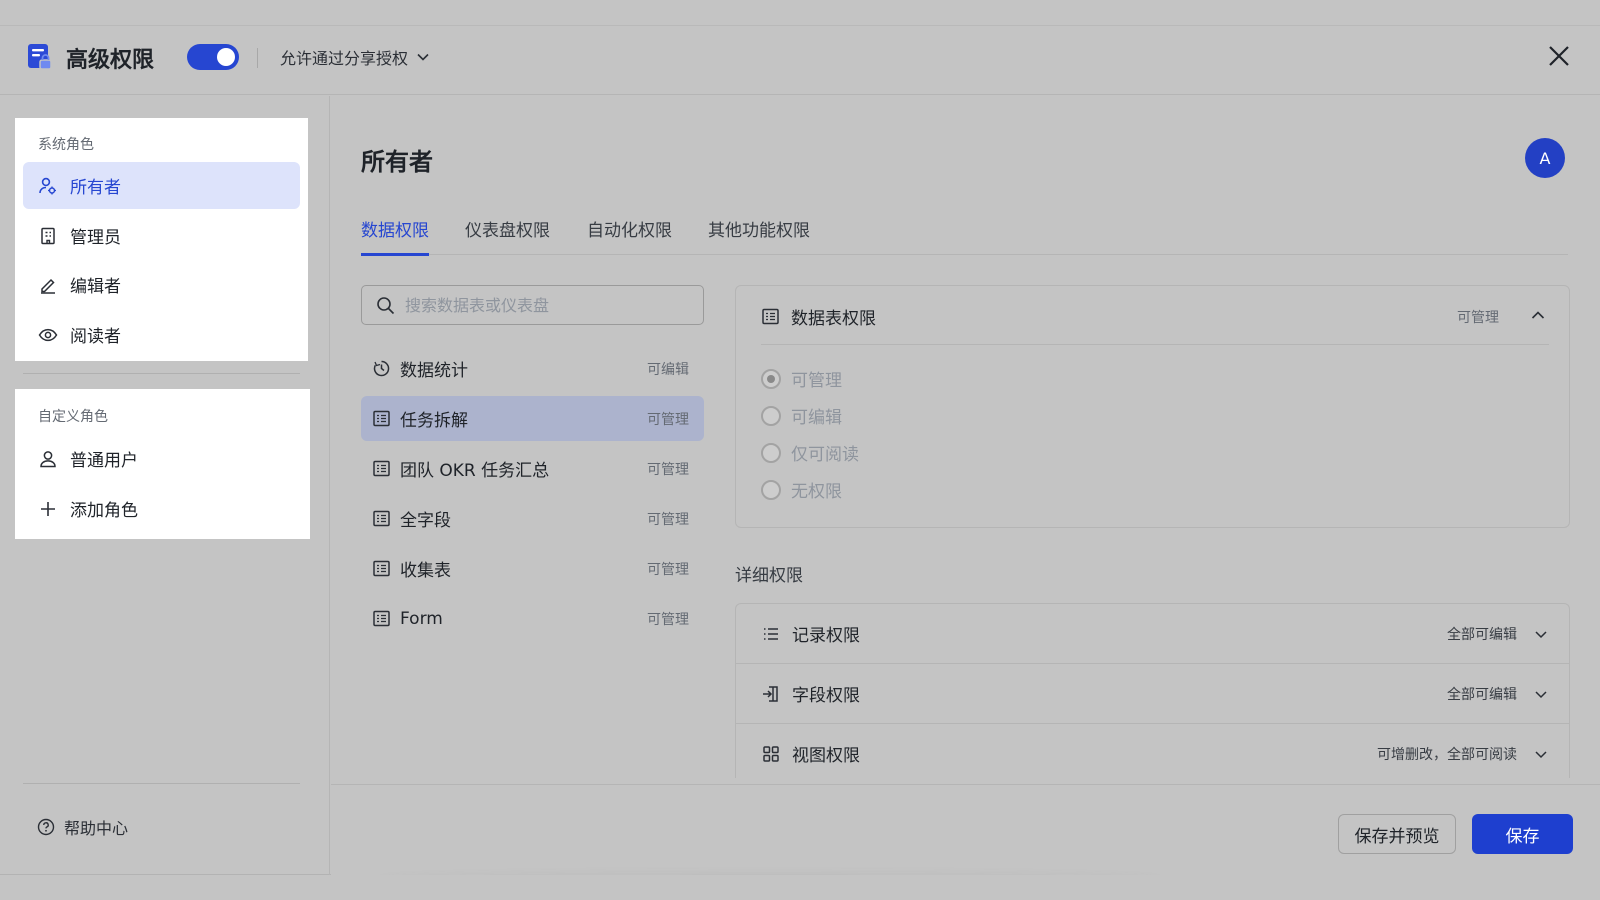 The image size is (1600, 900). What do you see at coordinates (434, 421) in the screenshot?
I see `table-name: 任务拆解` at bounding box center [434, 421].